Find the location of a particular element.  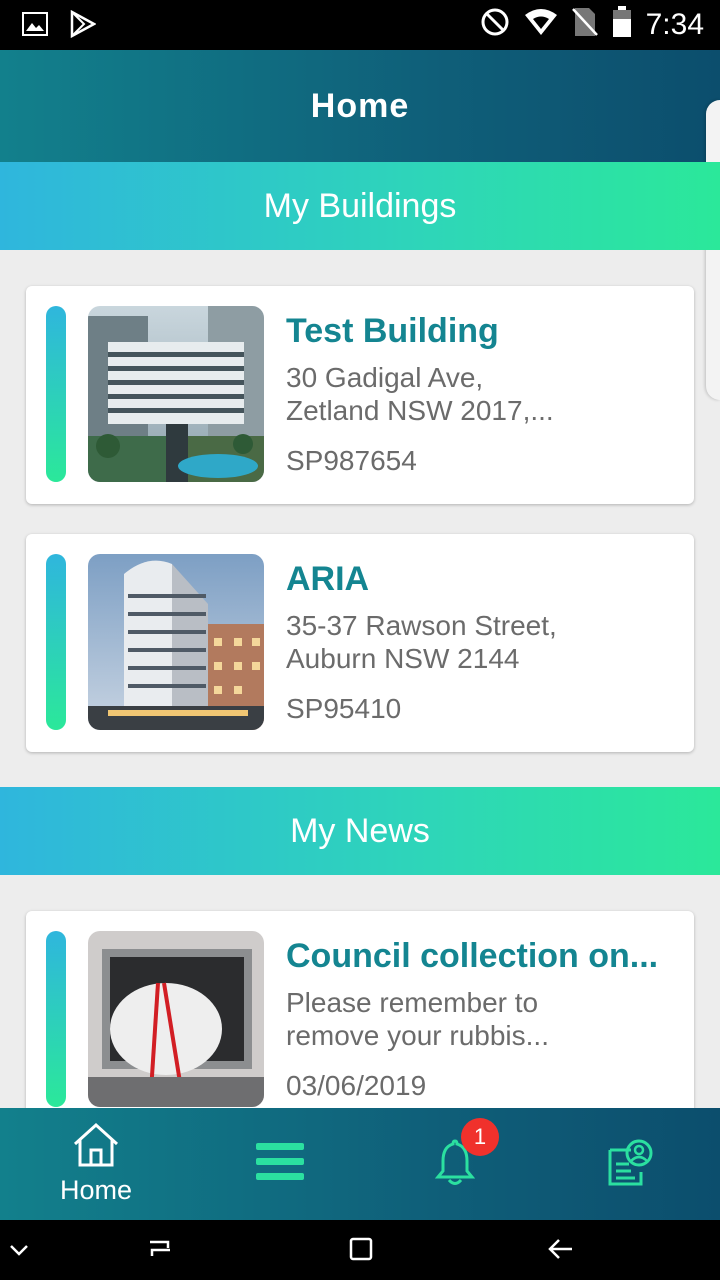

section-header-news: My News is located at coordinates (360, 831).